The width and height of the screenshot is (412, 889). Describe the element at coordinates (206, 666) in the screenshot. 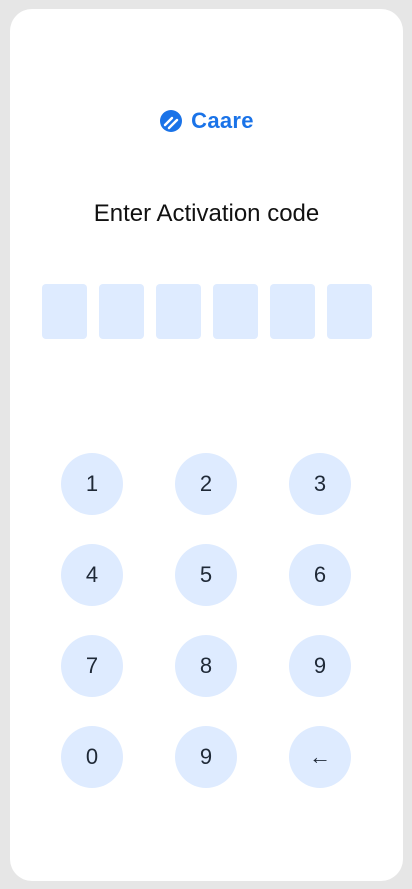

I see `key-8: 8` at that location.